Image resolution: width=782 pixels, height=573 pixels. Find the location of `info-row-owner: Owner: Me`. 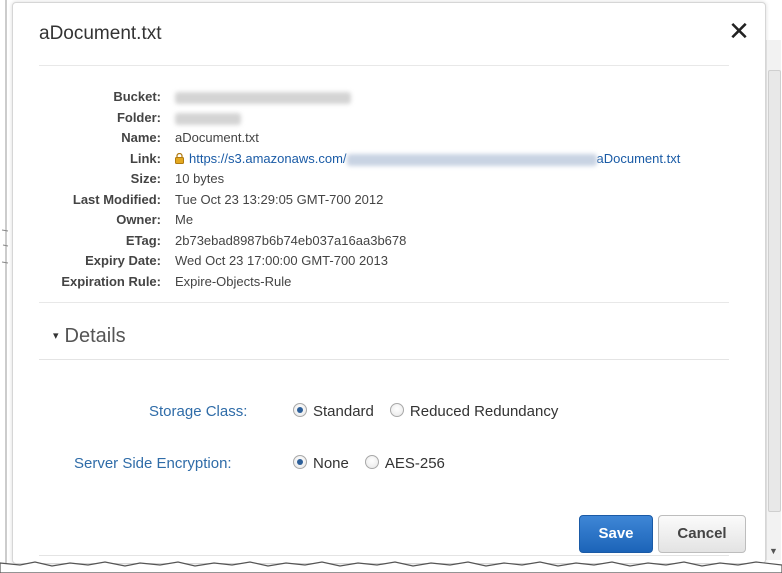

info-row-owner: Owner: Me is located at coordinates (384, 221).